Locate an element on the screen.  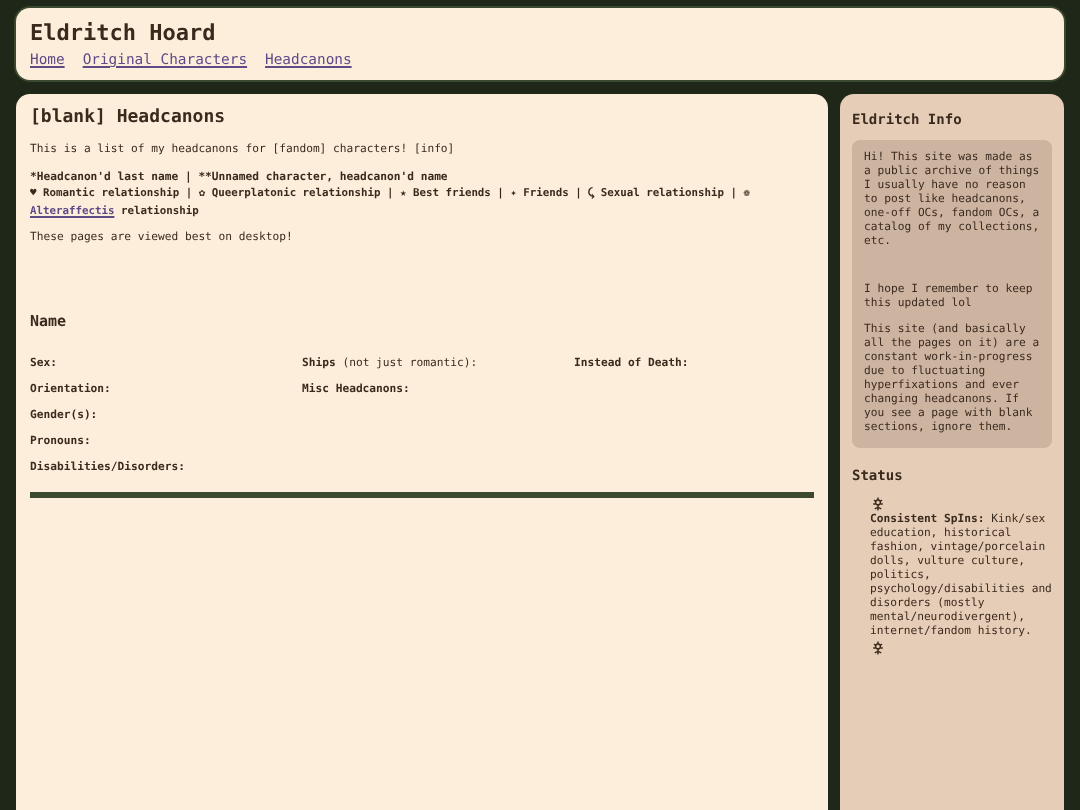
site-title: Eldritch Hoard is located at coordinates (124, 33).